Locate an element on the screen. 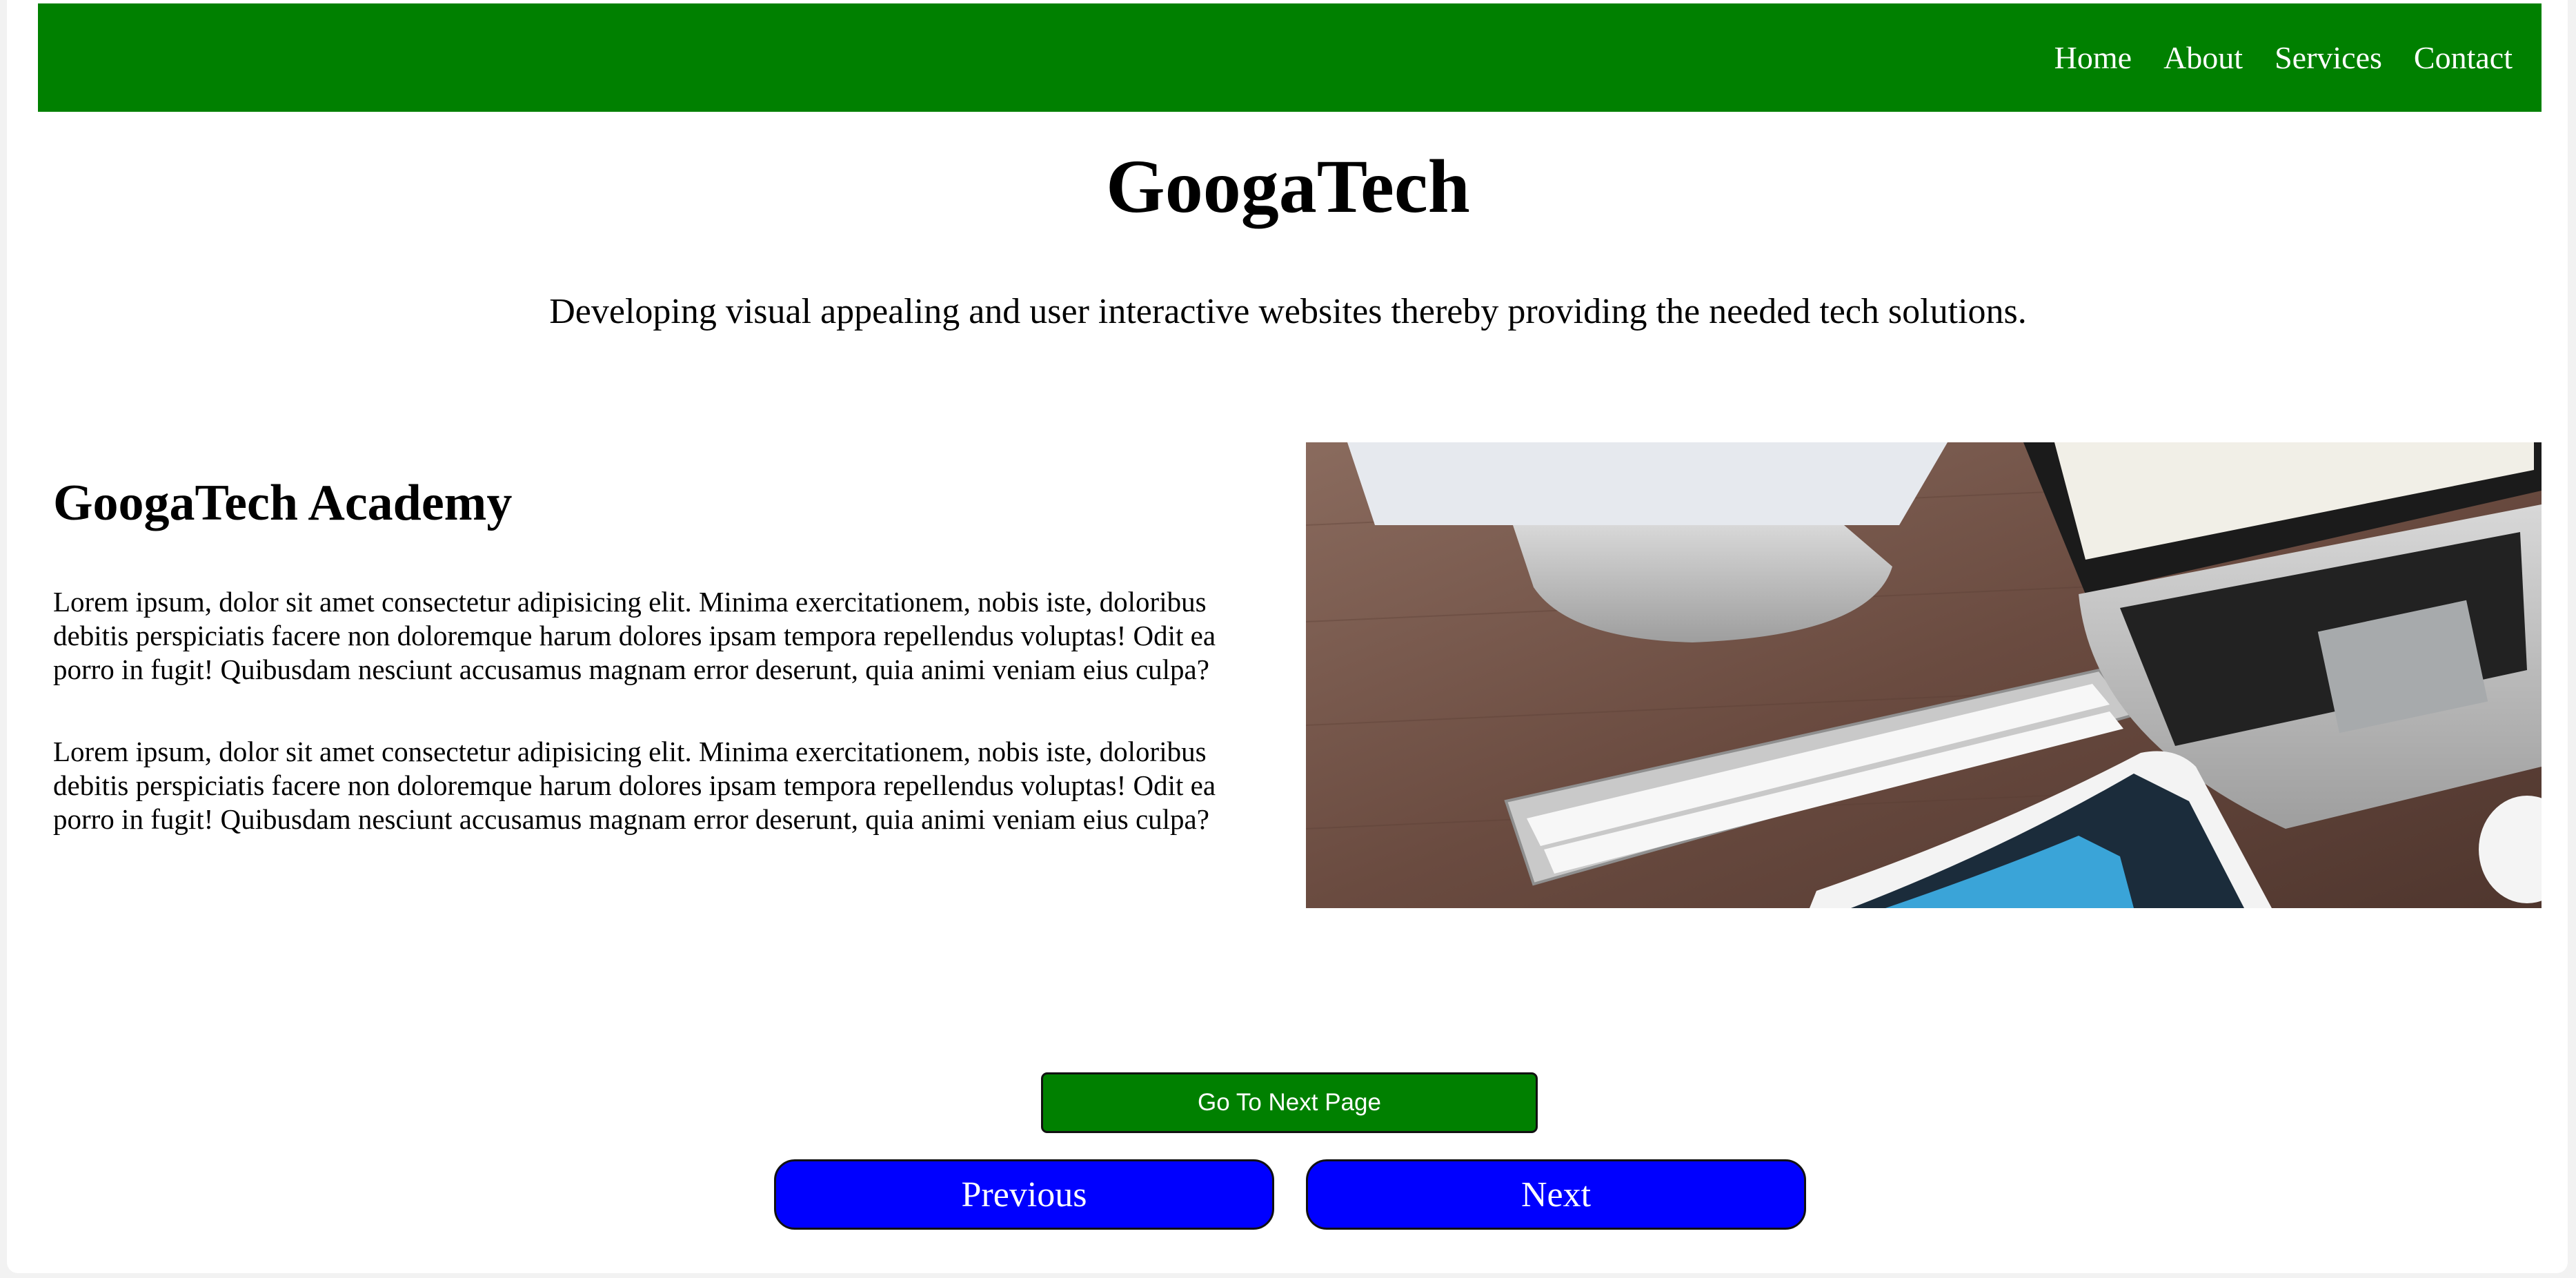  next-button: Next is located at coordinates (1556, 1194).